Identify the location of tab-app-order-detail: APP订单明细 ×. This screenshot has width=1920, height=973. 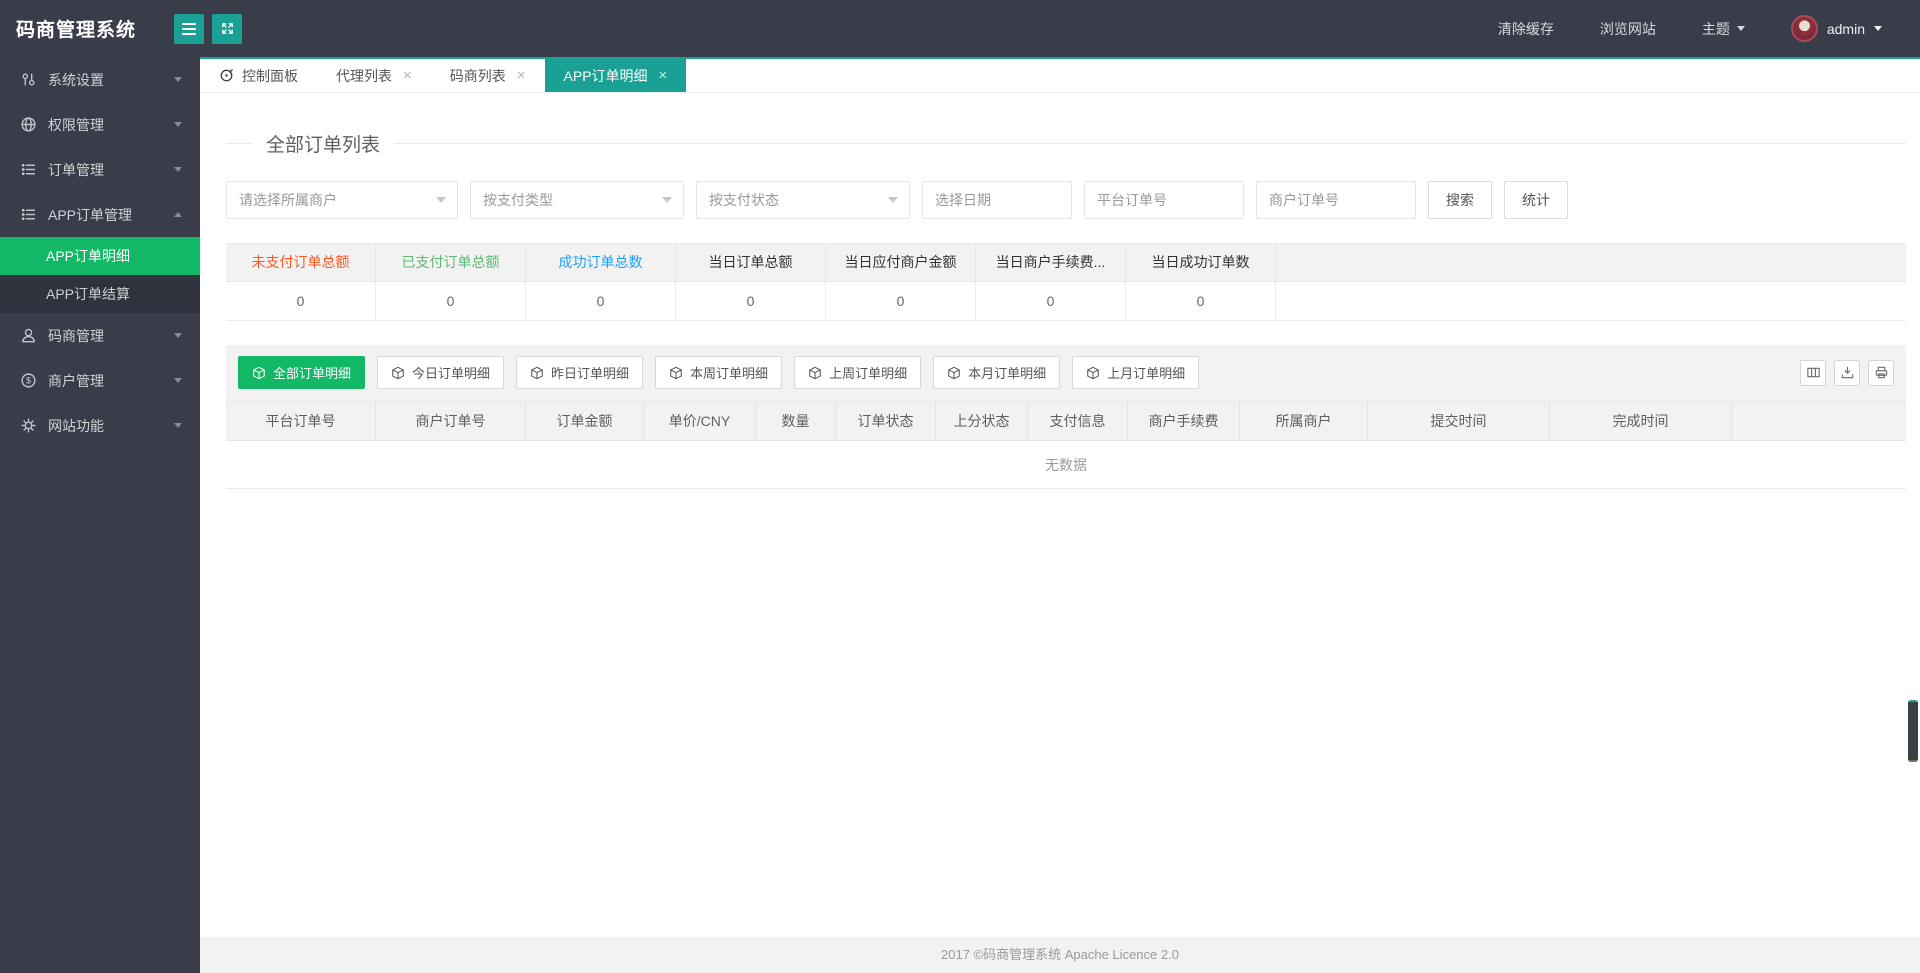
(615, 75).